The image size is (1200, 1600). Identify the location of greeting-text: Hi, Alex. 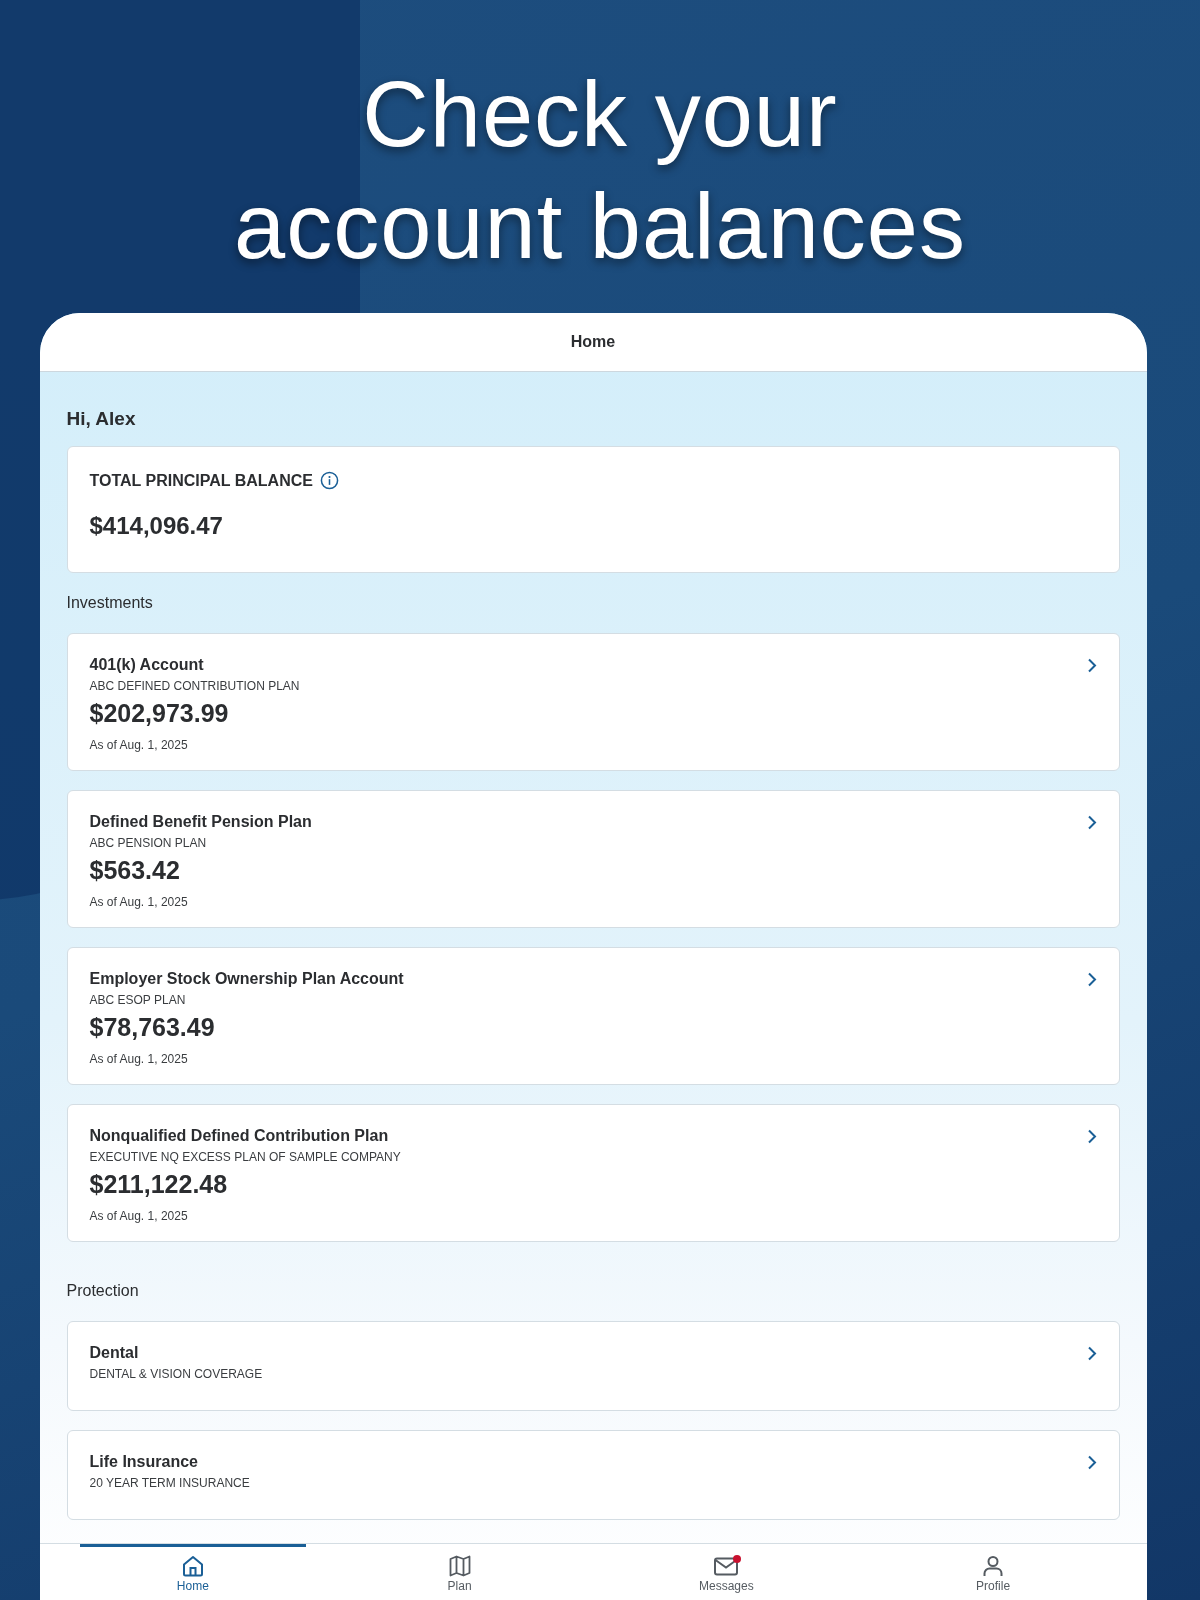
(101, 419).